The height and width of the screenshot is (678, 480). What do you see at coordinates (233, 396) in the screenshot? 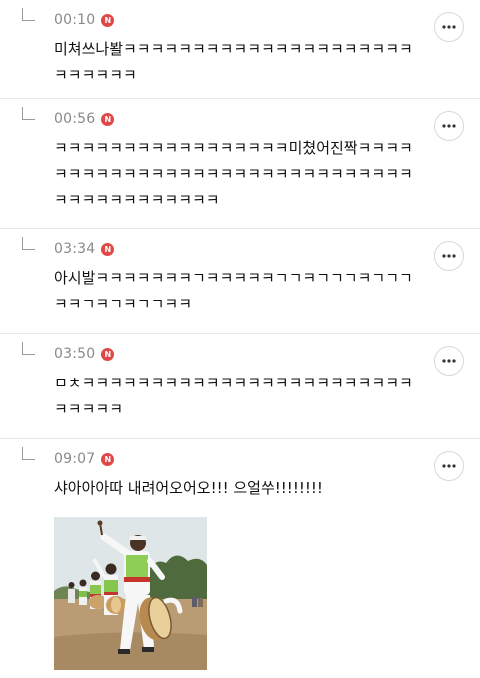
I see `reply-text: ㅁㅊㅋㅋㅋㅋㅋㅋㅋㅋㅋㅋㅋㅋㅋㅋㅋㅋㅋㅋㅋㅋㅋㅋㅋㅋㅋㅋㅋㅋㅋ` at bounding box center [233, 396].